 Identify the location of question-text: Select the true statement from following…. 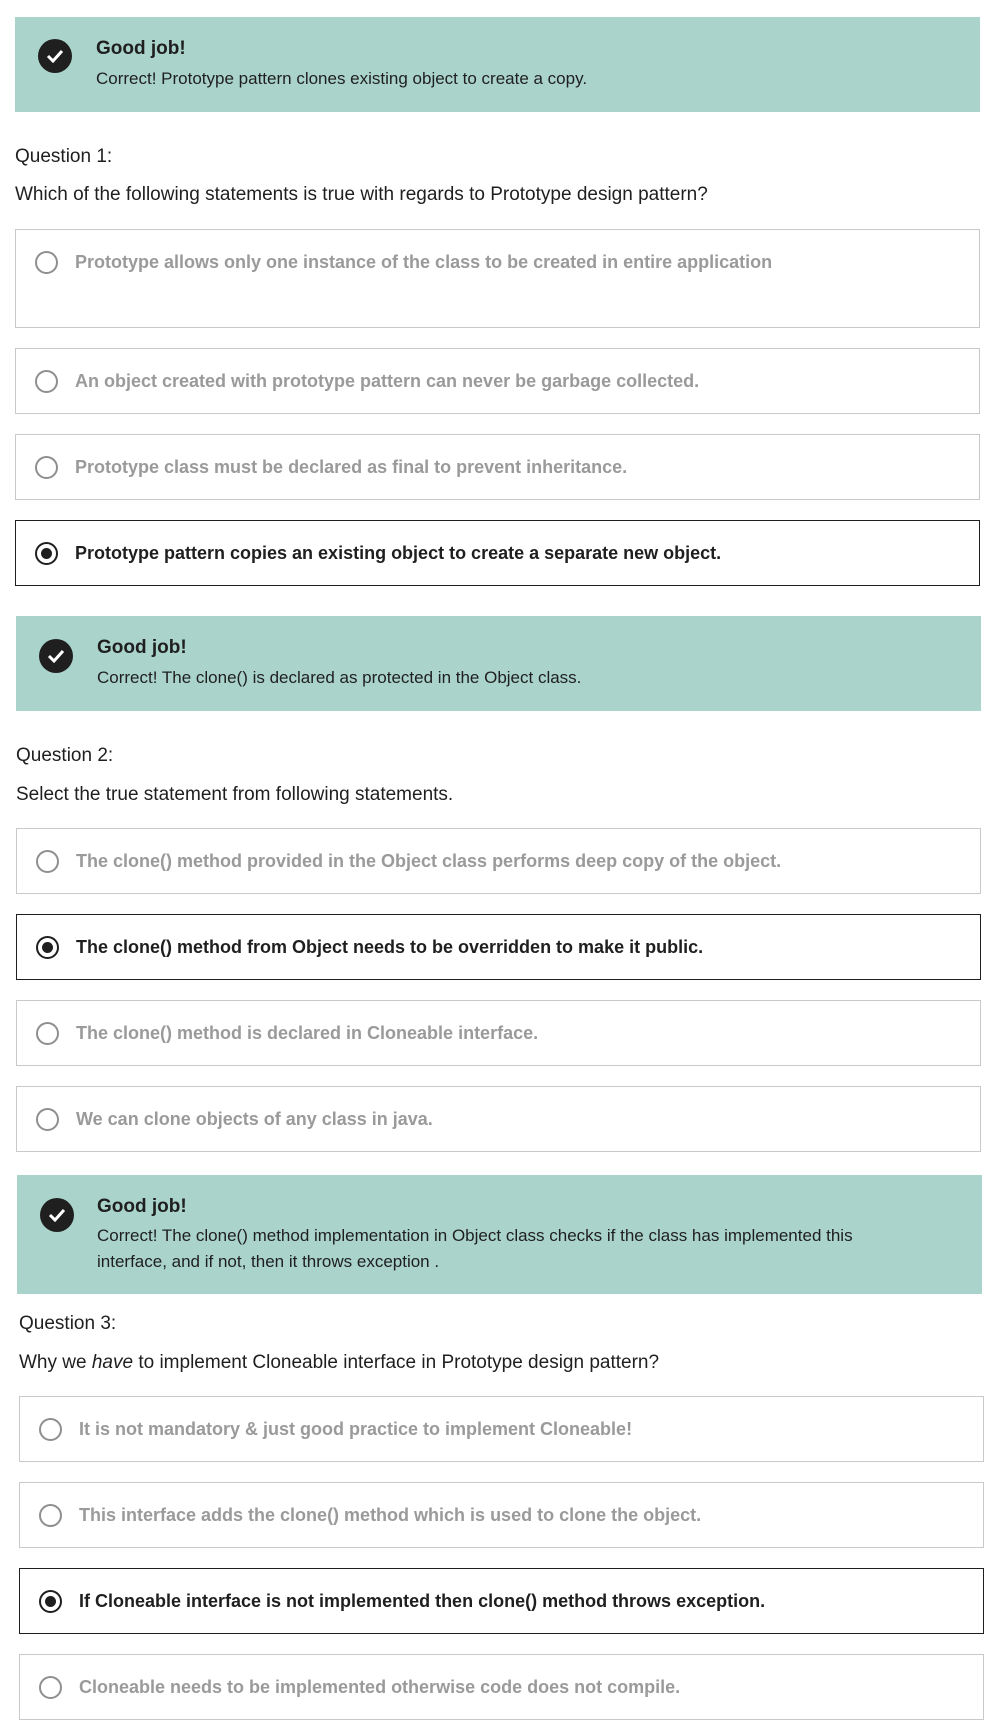
(235, 794).